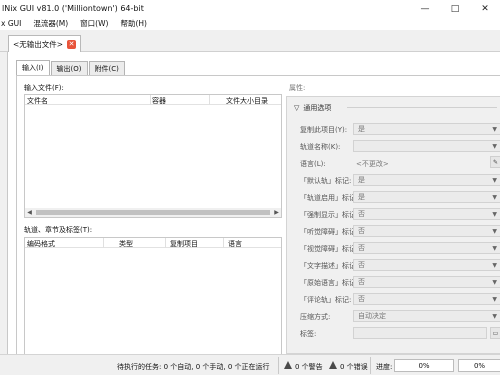 The width and height of the screenshot is (500, 375). Describe the element at coordinates (422, 107) in the screenshot. I see `group-divider` at that location.